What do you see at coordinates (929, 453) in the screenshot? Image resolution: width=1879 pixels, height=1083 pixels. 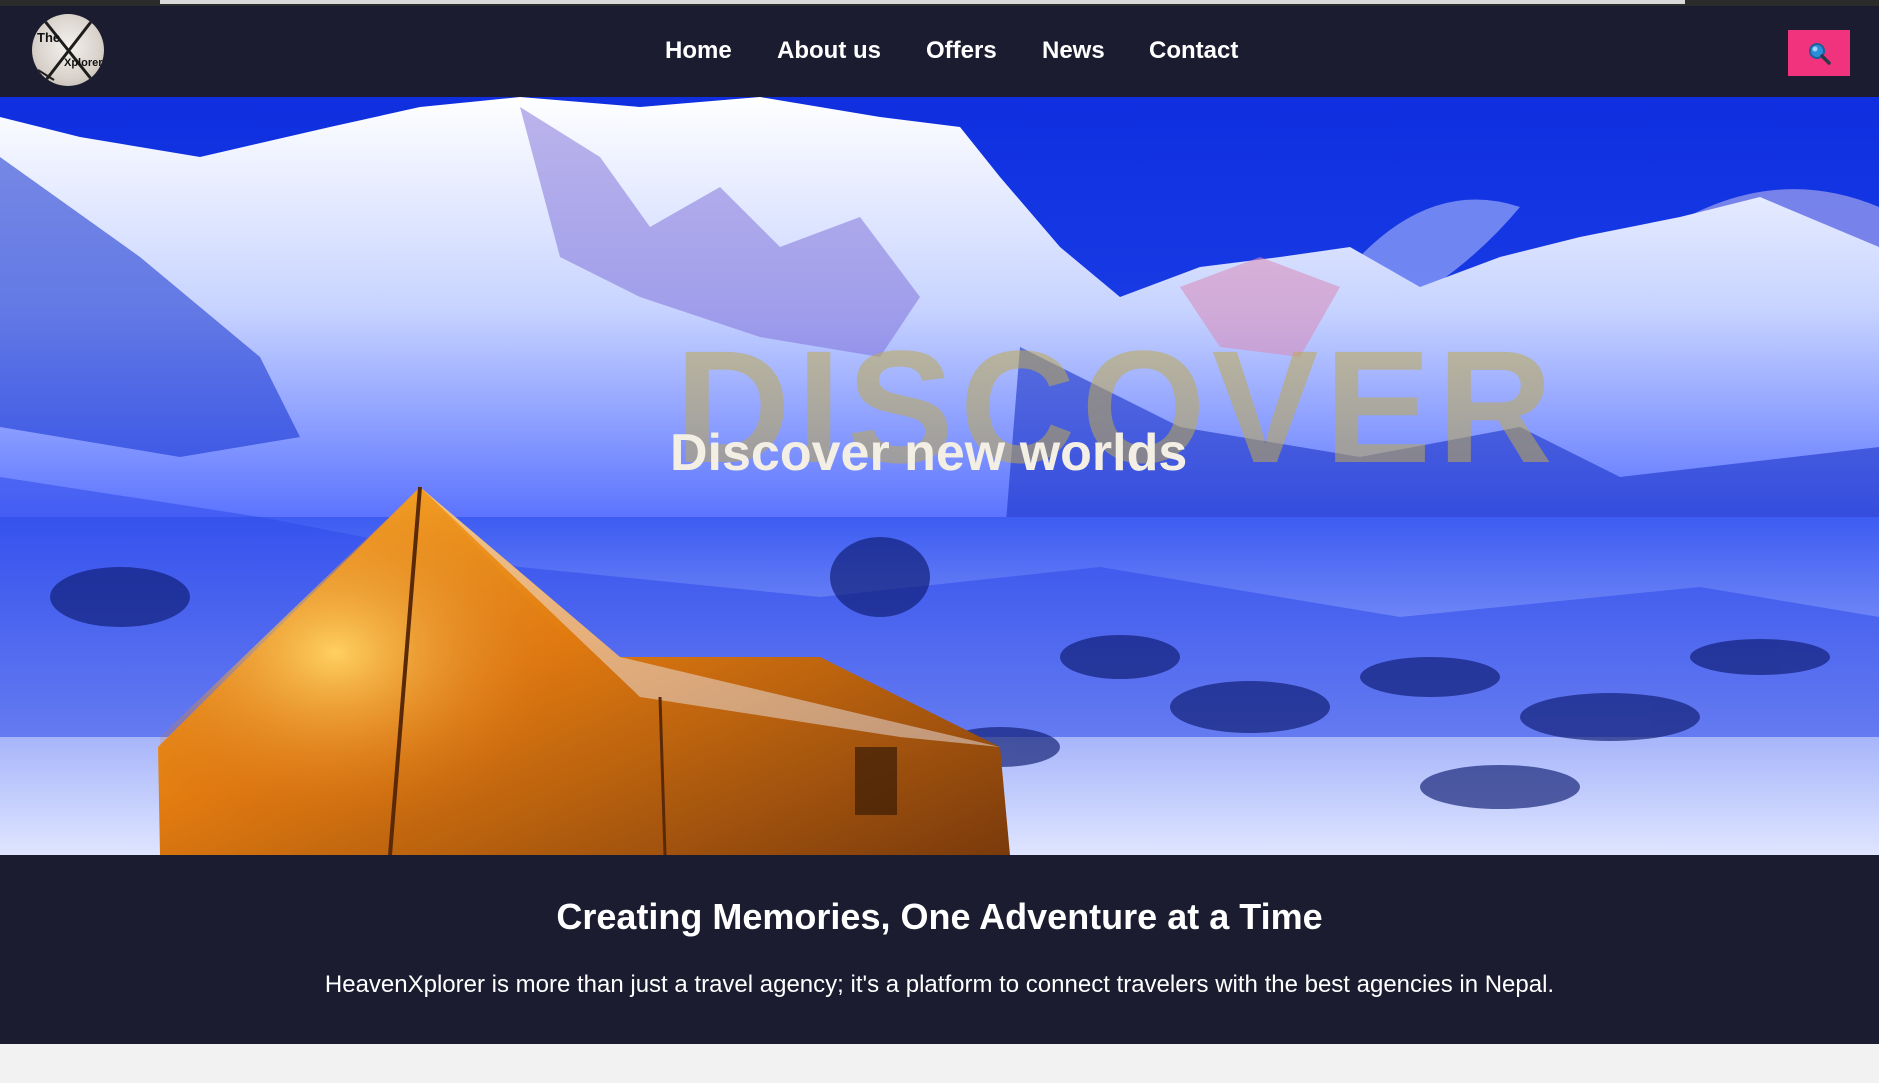 I see `hero-title: Discover new worlds` at bounding box center [929, 453].